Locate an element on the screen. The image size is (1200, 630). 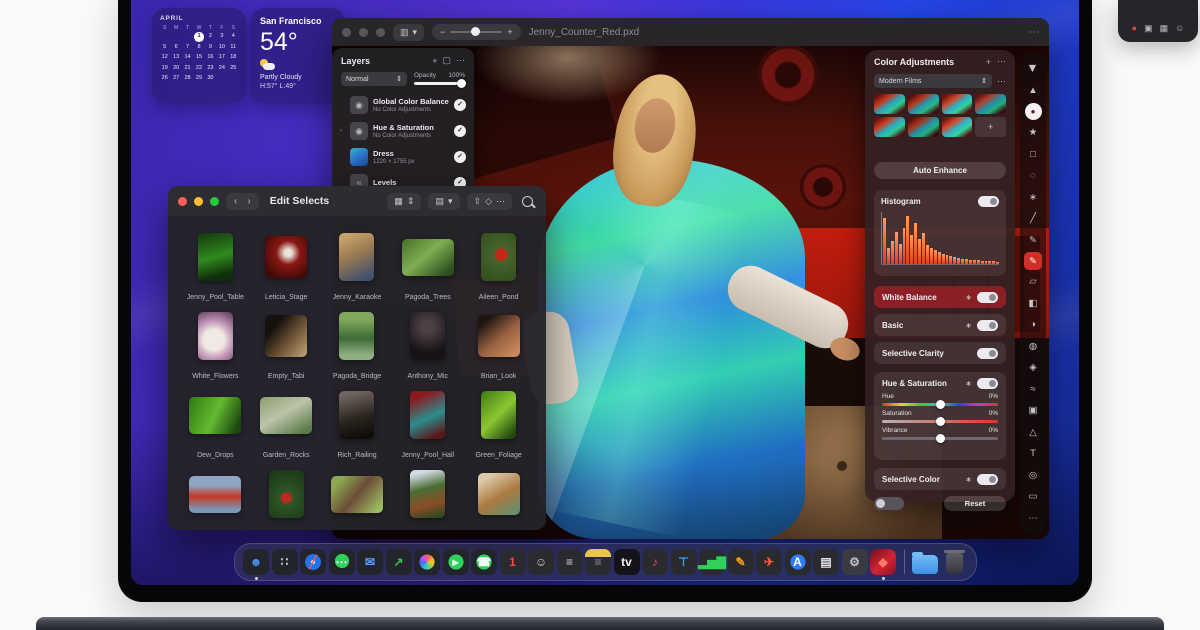
file-item: Aileen_Pond is located at coordinates (498, 263).